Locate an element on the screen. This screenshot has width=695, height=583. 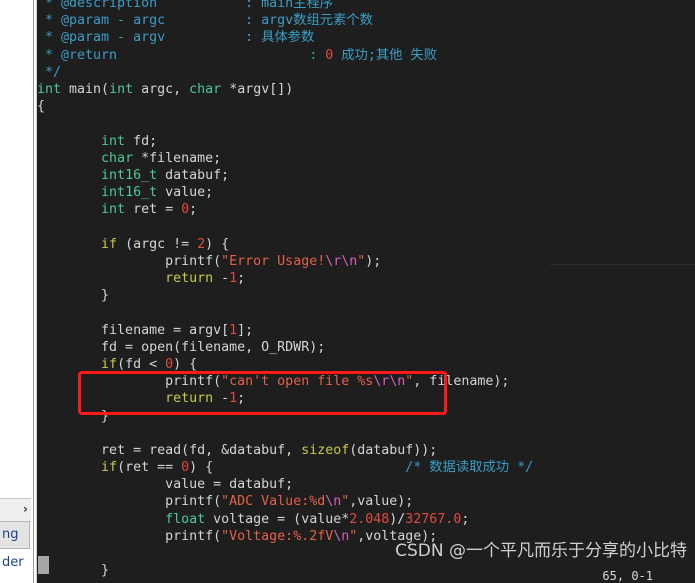
code-line: * @description : main主程序 is located at coordinates (285, 6).